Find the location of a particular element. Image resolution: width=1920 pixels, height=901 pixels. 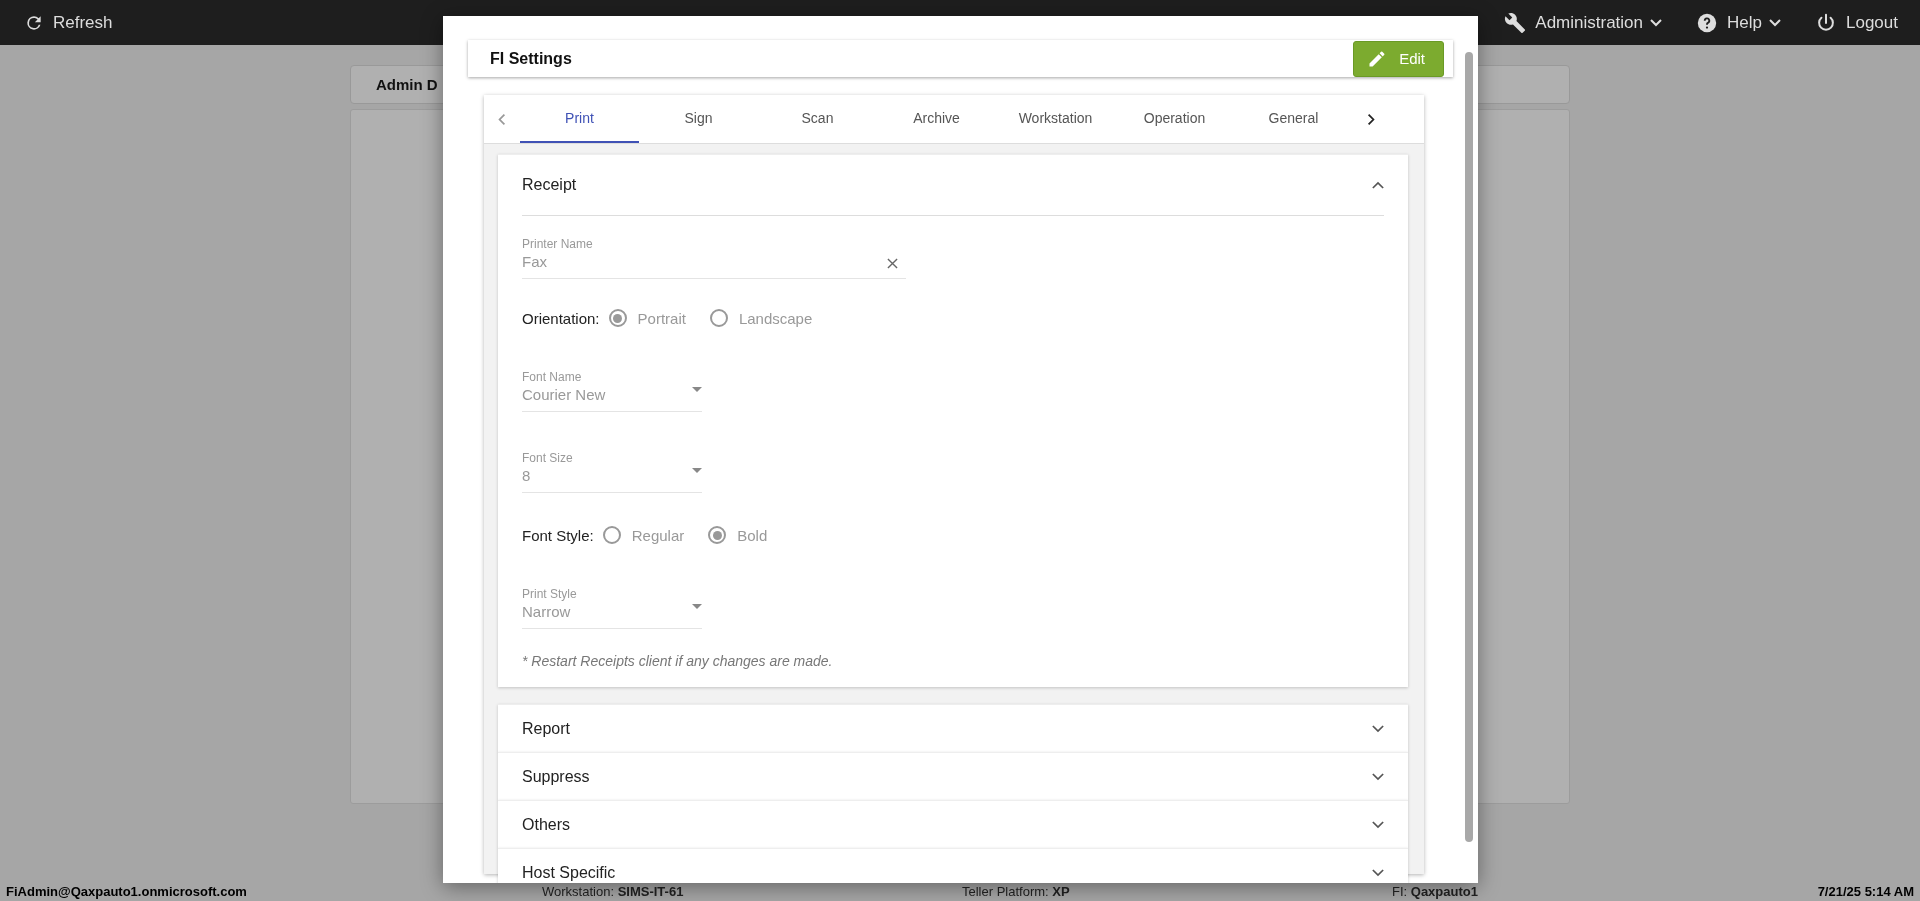

panel-header: Report is located at coordinates (953, 728).